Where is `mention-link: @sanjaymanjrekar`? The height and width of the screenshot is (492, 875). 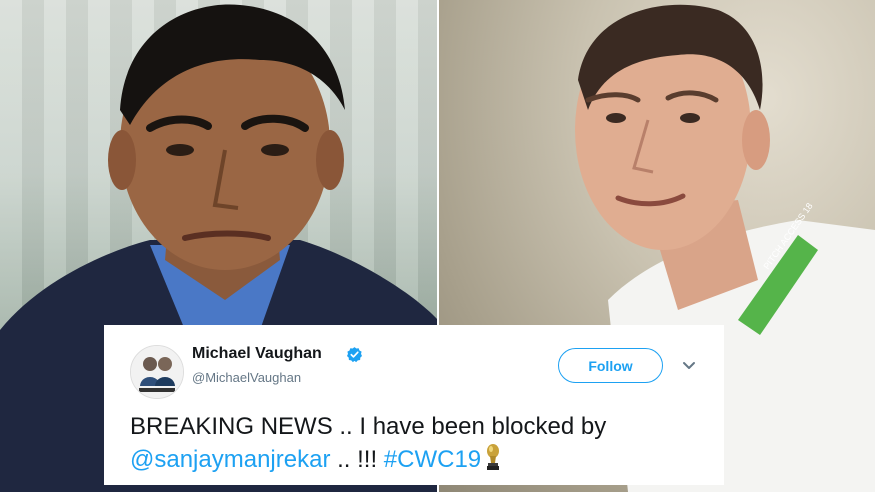
mention-link: @sanjaymanjrekar is located at coordinates (230, 459).